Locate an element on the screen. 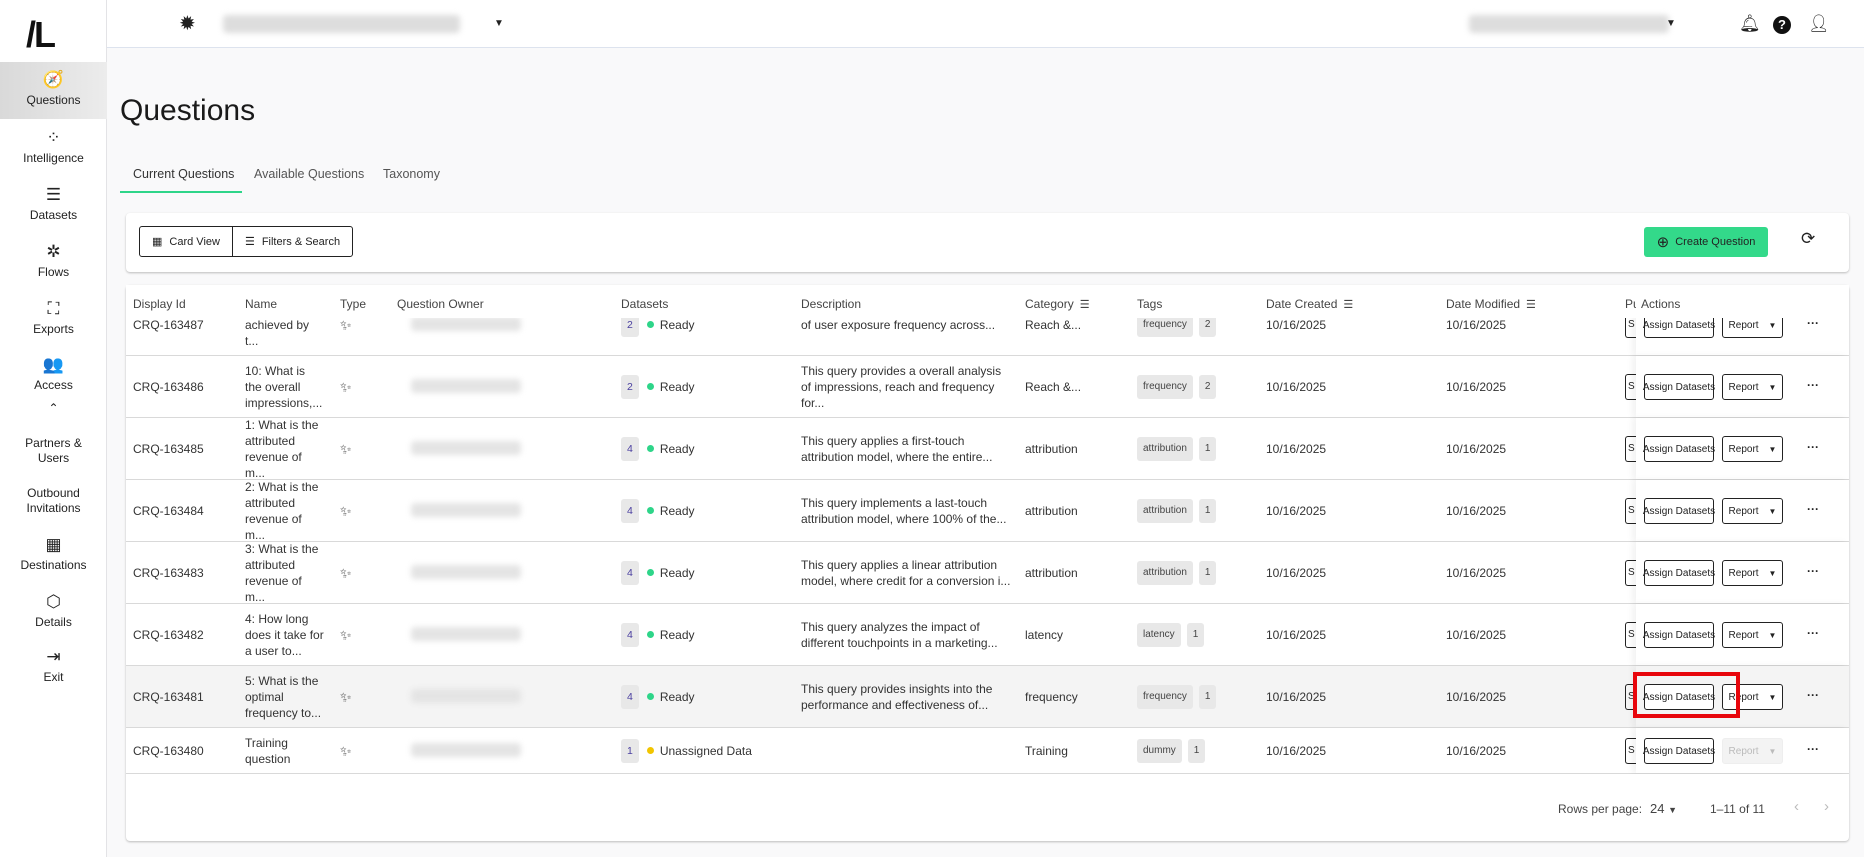 Image resolution: width=1864 pixels, height=857 pixels. sidebar-item-label: Datasets is located at coordinates (53, 215).